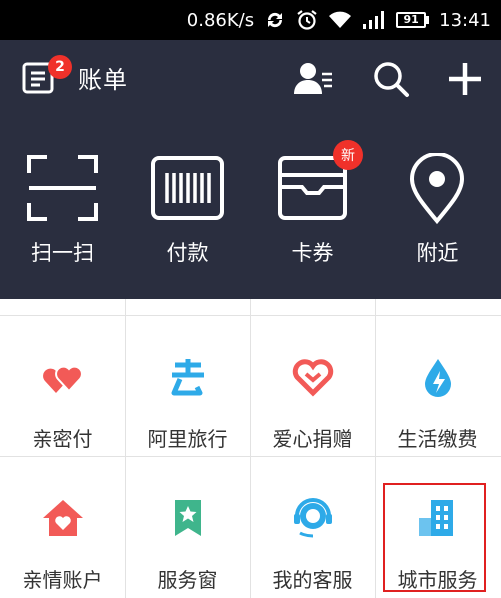 The image size is (501, 598). I want to click on bill-count-badge: 2, so click(60, 66).